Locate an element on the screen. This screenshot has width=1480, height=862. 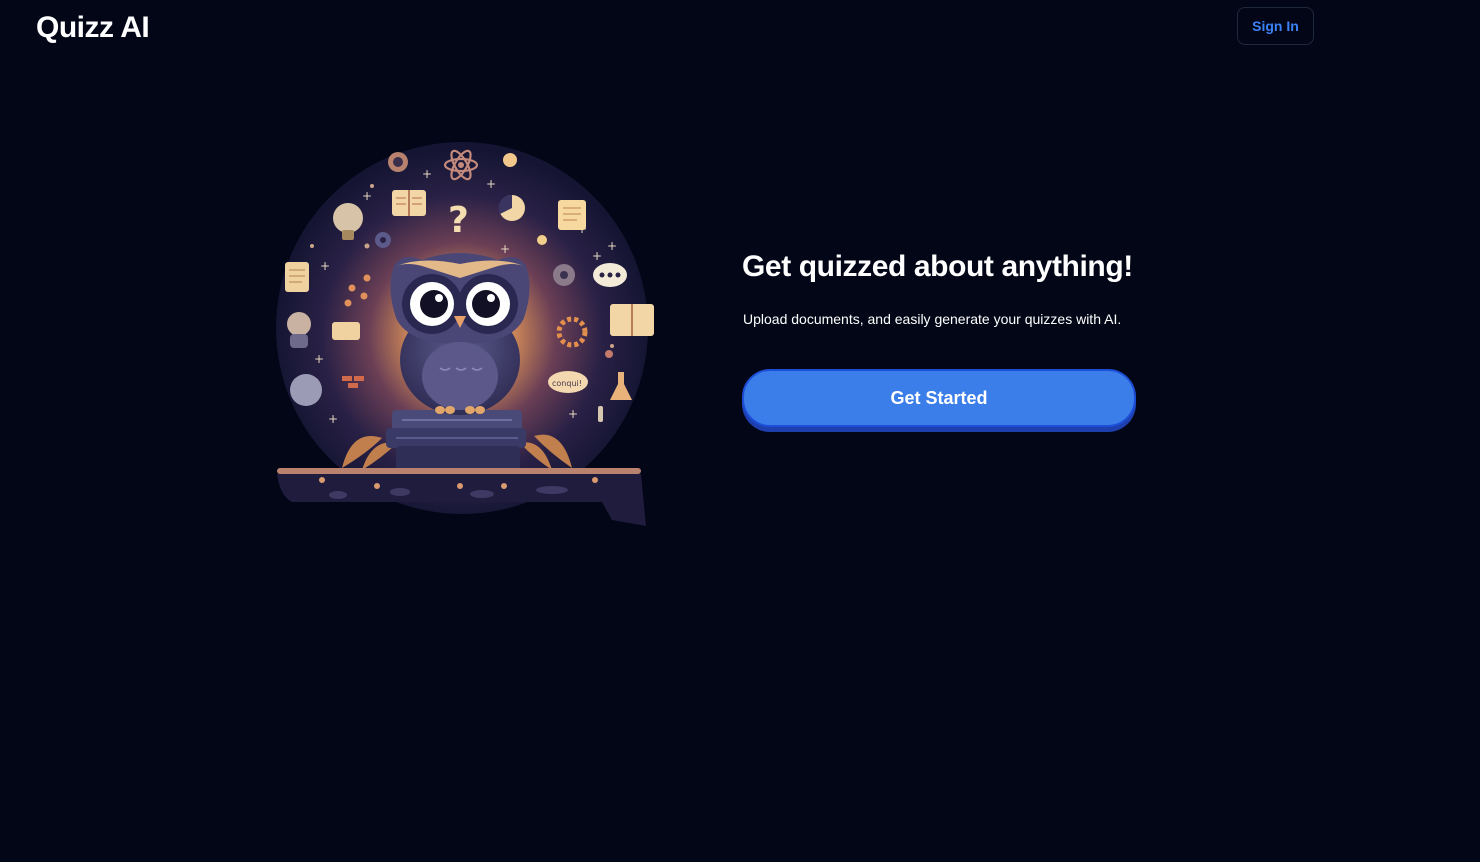
hero-headline: Get quizzed about anything! is located at coordinates (937, 266).